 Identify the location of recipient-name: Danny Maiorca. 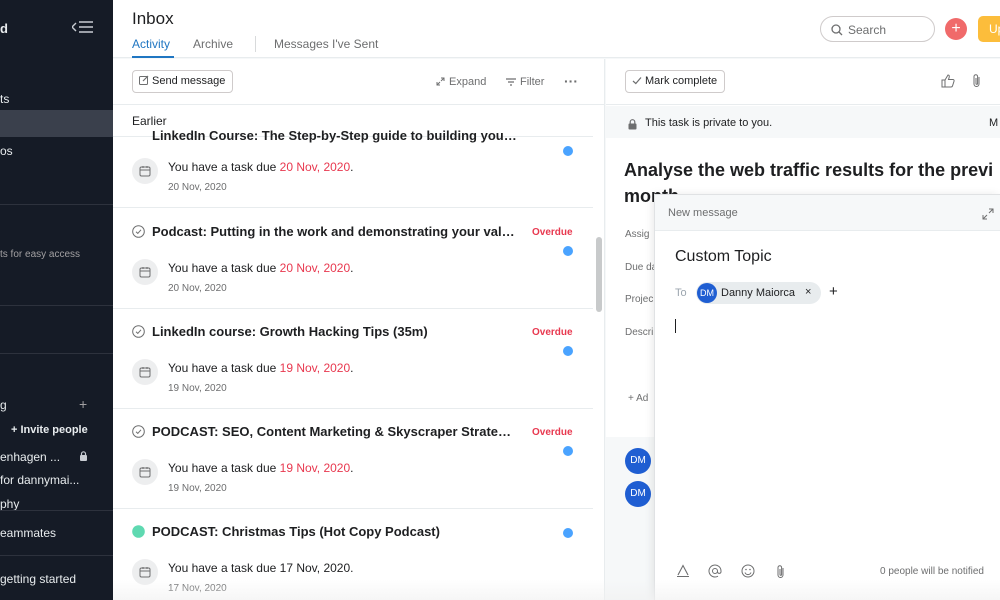
(758, 293).